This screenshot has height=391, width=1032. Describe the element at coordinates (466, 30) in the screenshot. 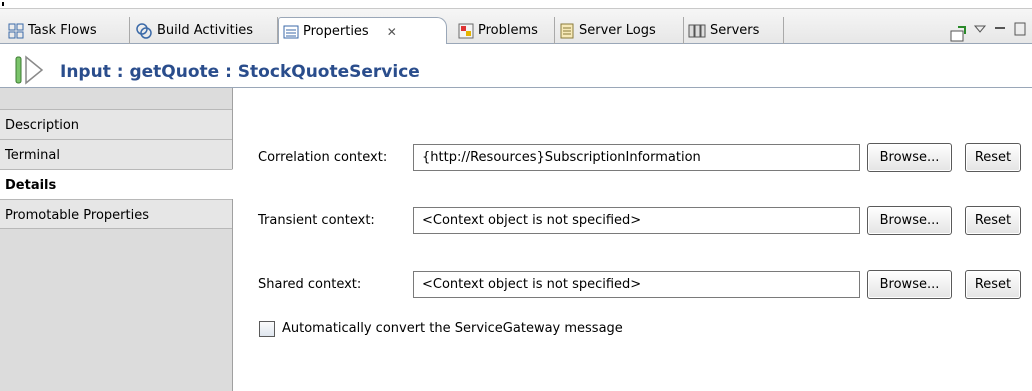

I see `problems-icon` at that location.